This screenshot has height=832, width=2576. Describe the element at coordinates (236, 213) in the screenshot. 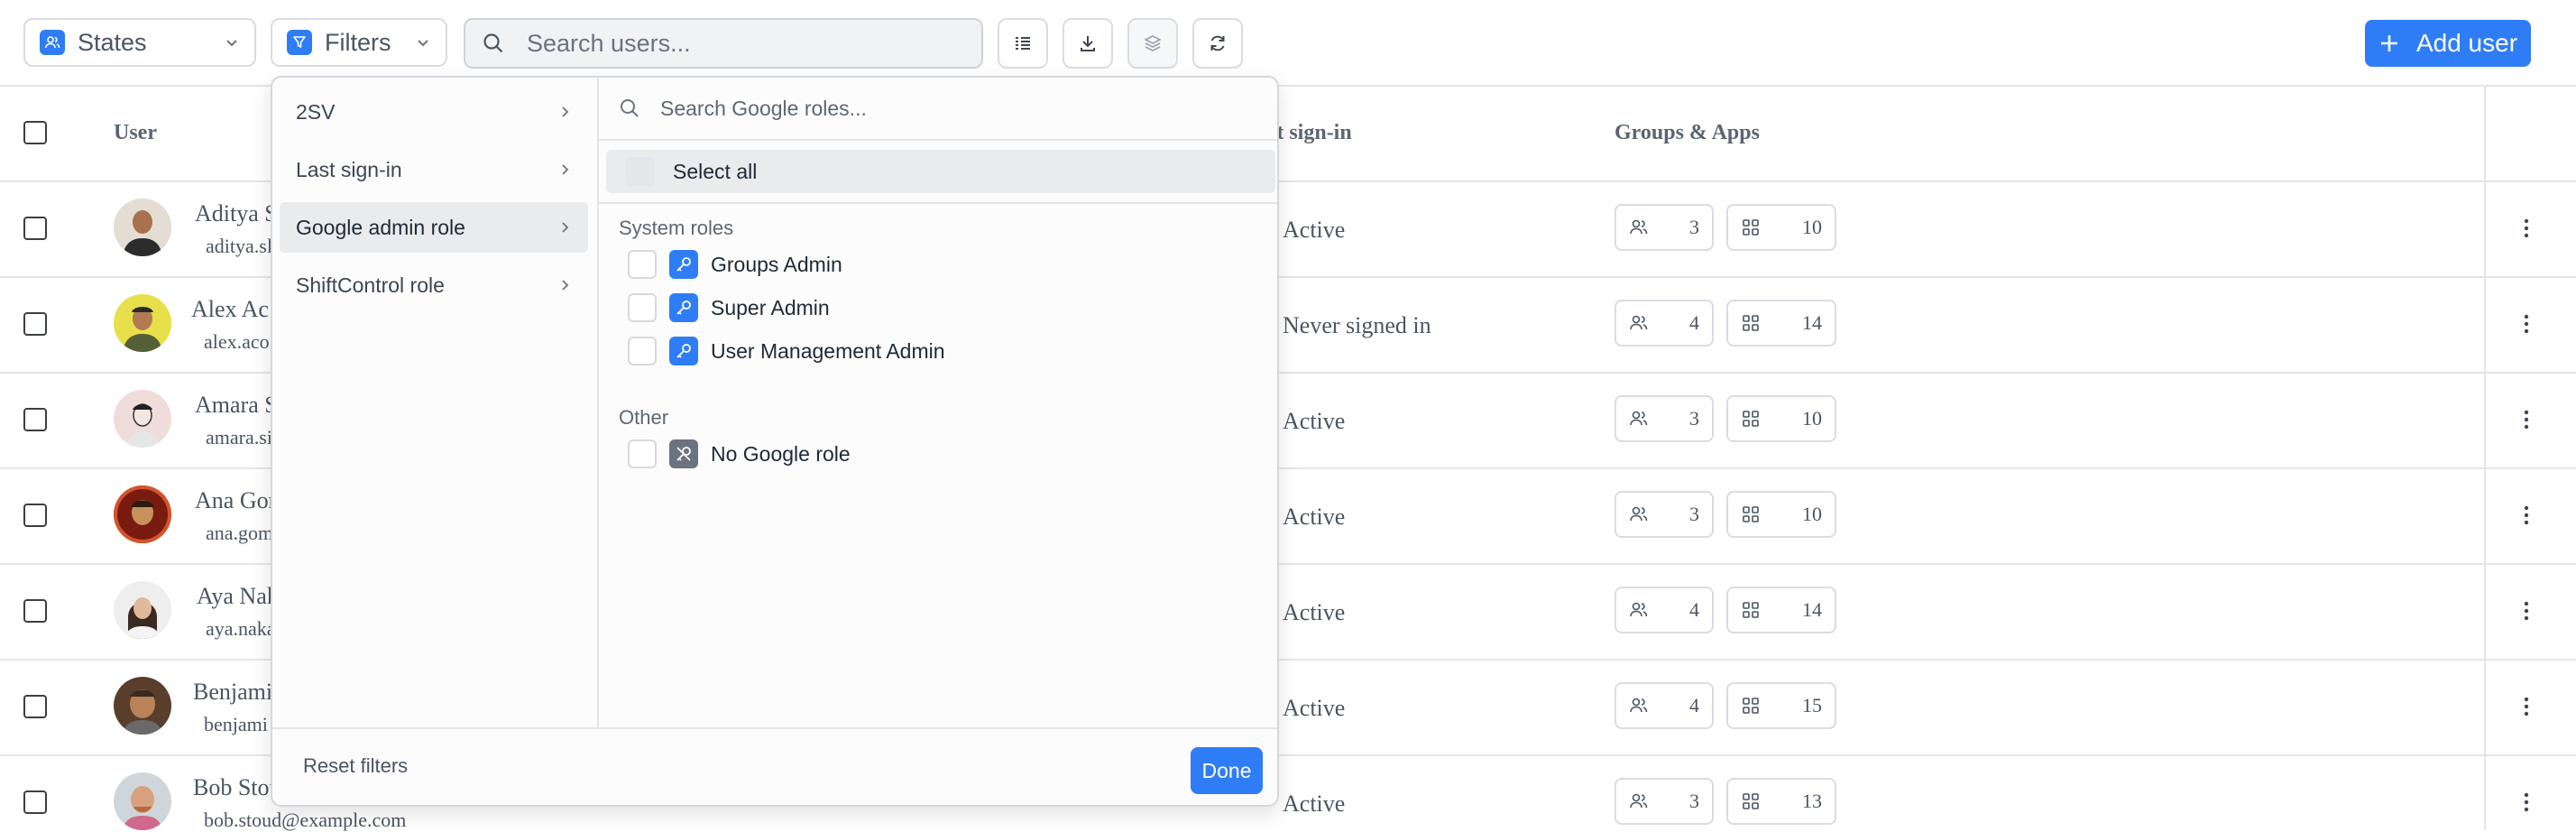

I see `user-name: Aditya S` at that location.